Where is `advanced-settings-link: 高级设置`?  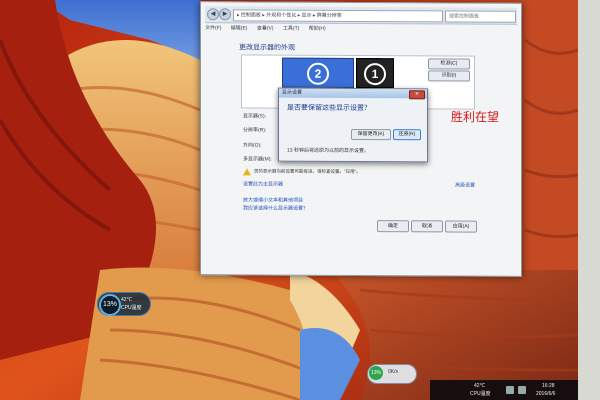 advanced-settings-link: 高级设置 is located at coordinates (465, 184).